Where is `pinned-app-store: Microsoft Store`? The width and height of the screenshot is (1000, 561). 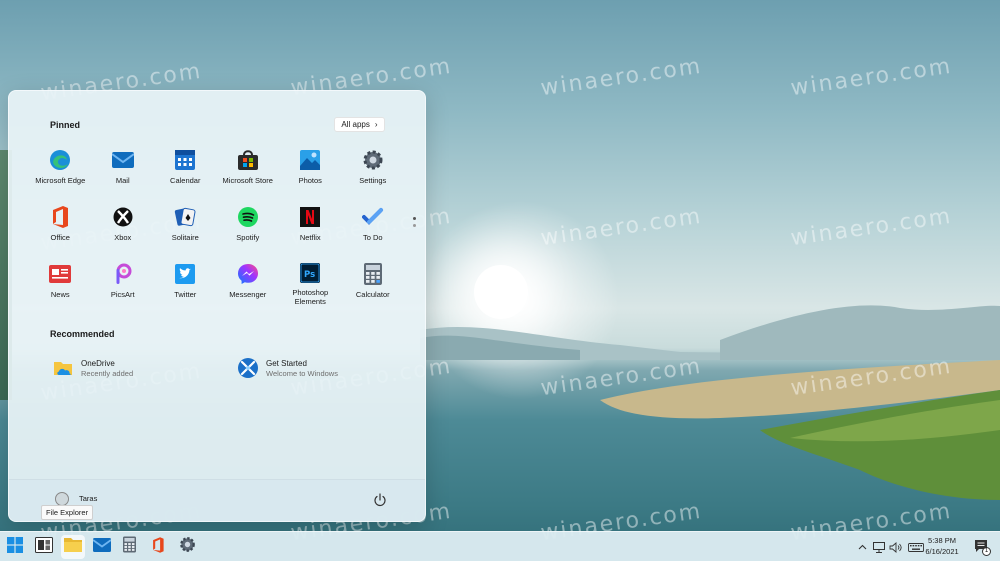
pinned-app-store: Microsoft Store is located at coordinates (248, 169).